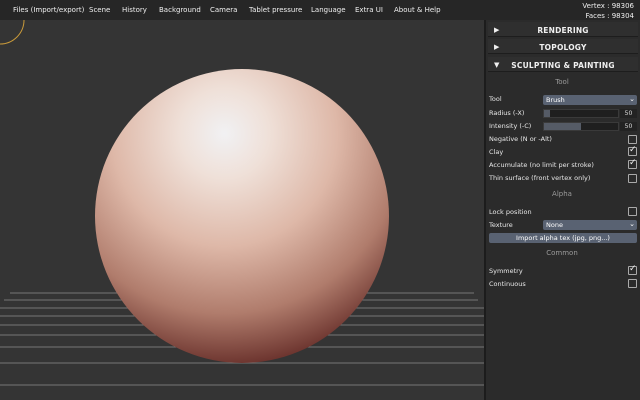 The height and width of the screenshot is (400, 640). Describe the element at coordinates (608, 6) in the screenshot. I see `vertex-count: Vertex : 98306` at that location.